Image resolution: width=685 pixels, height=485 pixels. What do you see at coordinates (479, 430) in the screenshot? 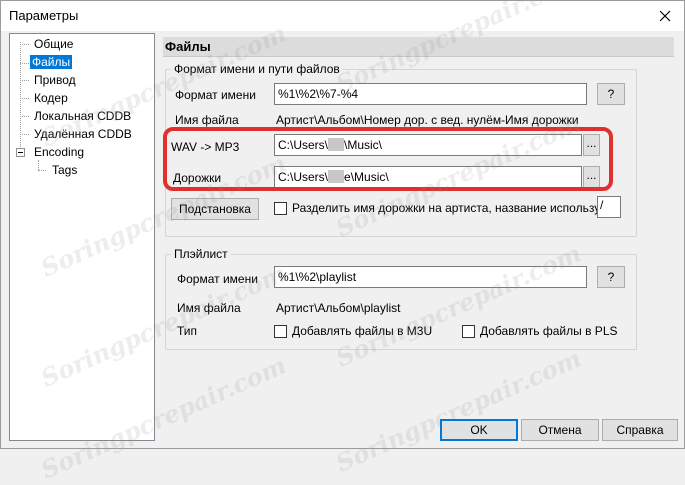
I see `ok-button: OK` at bounding box center [479, 430].